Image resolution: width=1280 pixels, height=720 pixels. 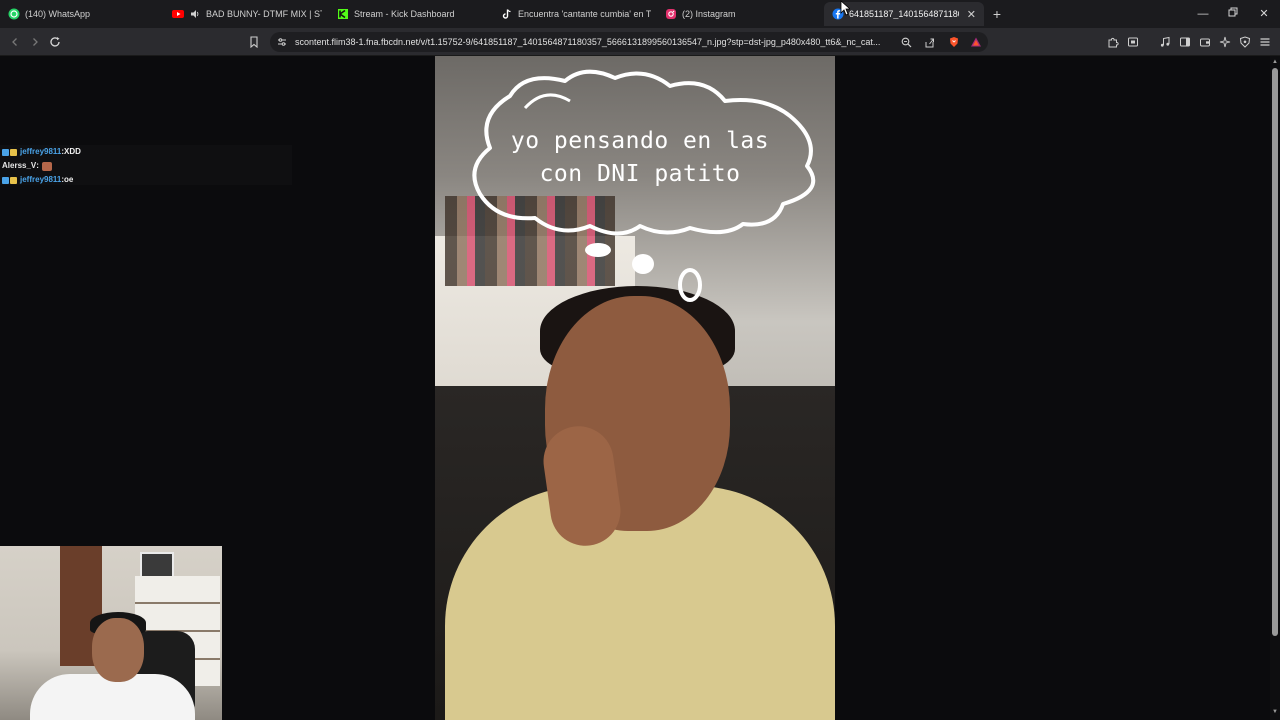 I want to click on restore-icon, so click(x=1233, y=12).